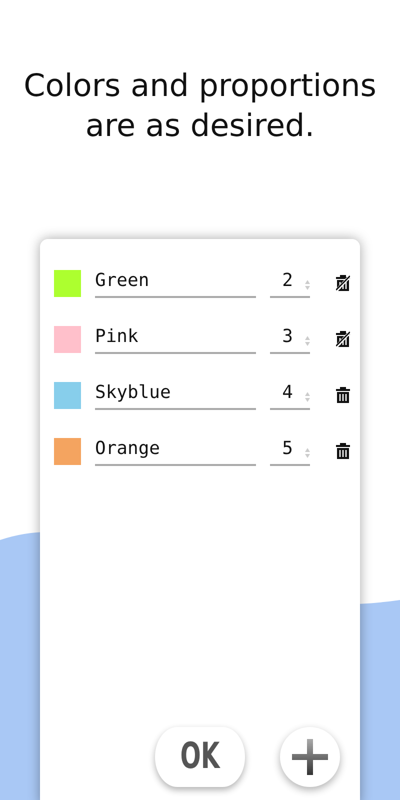 Image resolution: width=400 pixels, height=800 pixels. I want to click on add-button, so click(310, 757).